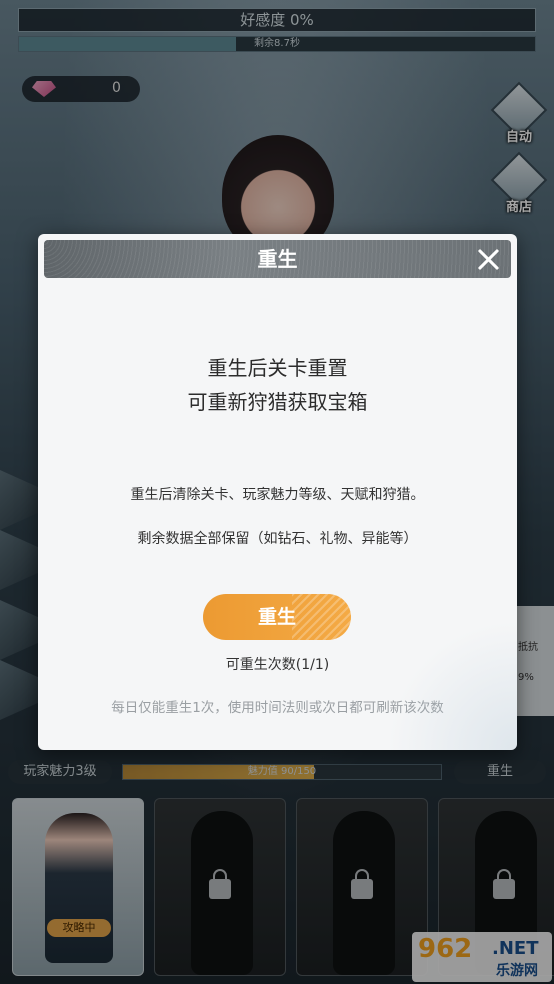  I want to click on description-kept: 剩余数据全部保留（如钻石、礼物、异能等）, so click(277, 539).